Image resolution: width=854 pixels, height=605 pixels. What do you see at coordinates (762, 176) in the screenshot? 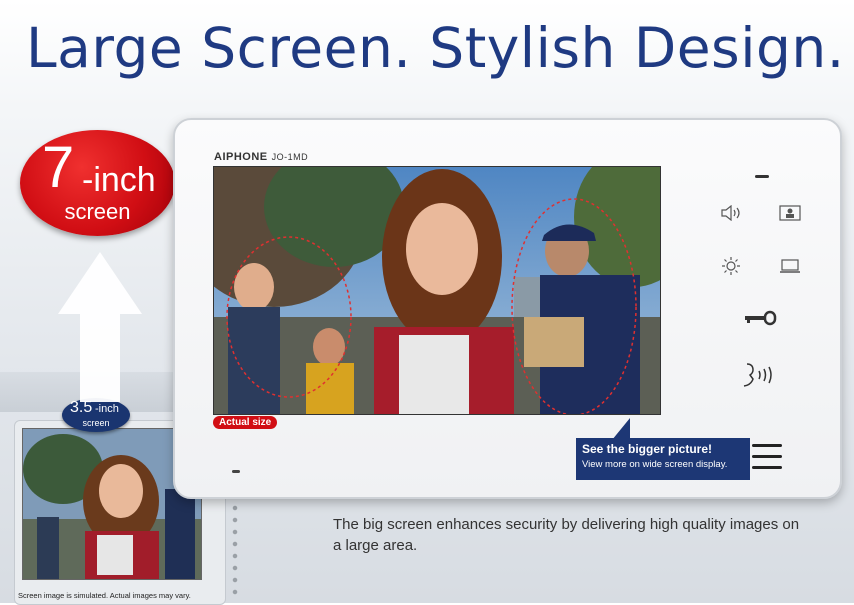
I see `status-led` at bounding box center [762, 176].